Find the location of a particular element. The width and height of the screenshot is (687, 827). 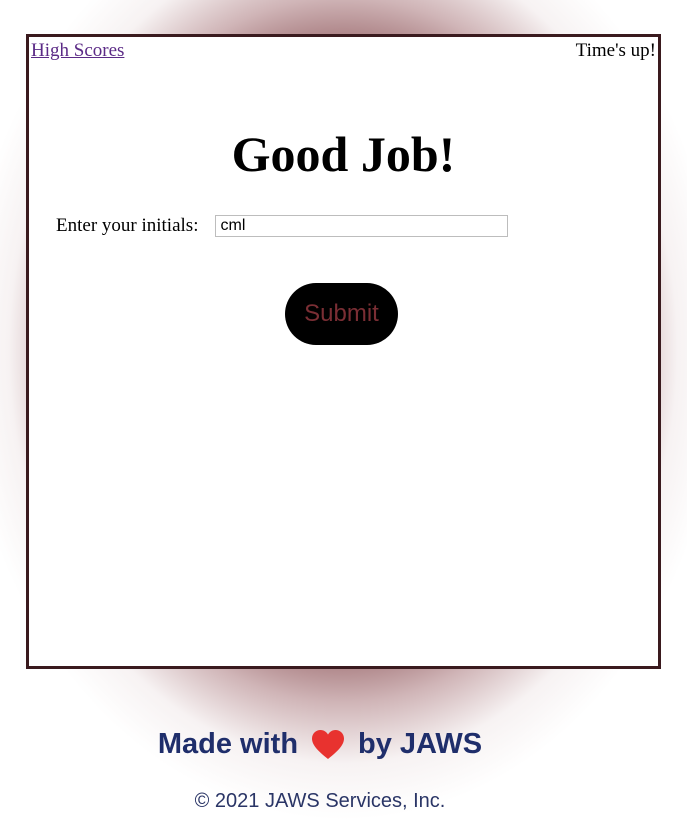

copyright-text: © 2021 JAWS Services, Inc. is located at coordinates (320, 801).